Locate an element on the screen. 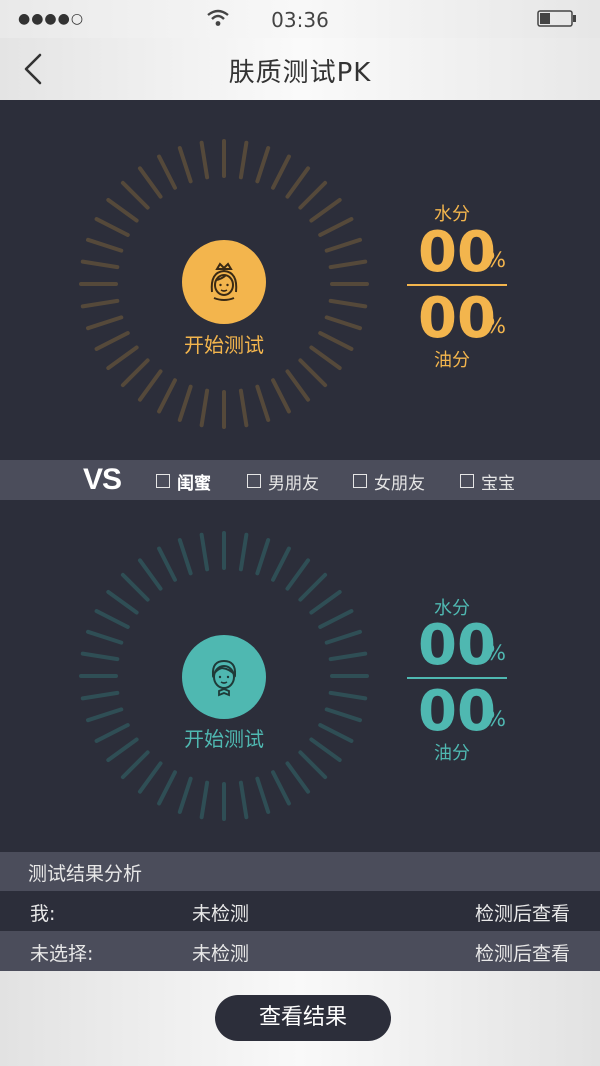  vs-bar: VS 闺蜜 男朋友 女朋友 宝宝 is located at coordinates (300, 480).